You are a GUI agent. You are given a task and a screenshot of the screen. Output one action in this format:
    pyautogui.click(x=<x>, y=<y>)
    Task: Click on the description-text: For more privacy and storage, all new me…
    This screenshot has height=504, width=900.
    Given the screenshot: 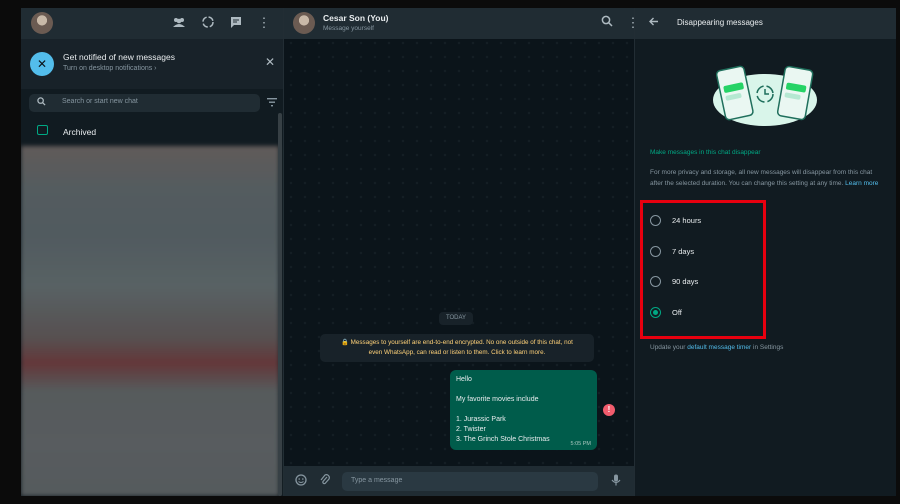 What is the action you would take?
    pyautogui.click(x=761, y=178)
    